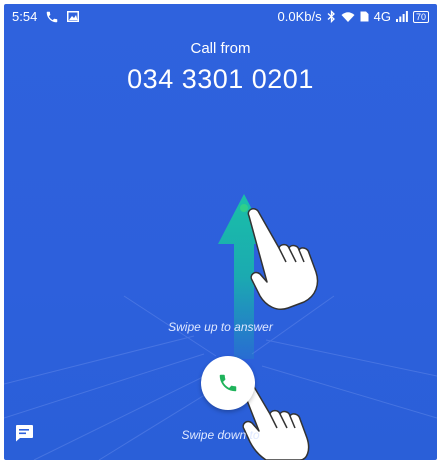  I want to click on message-icon, so click(24, 433).